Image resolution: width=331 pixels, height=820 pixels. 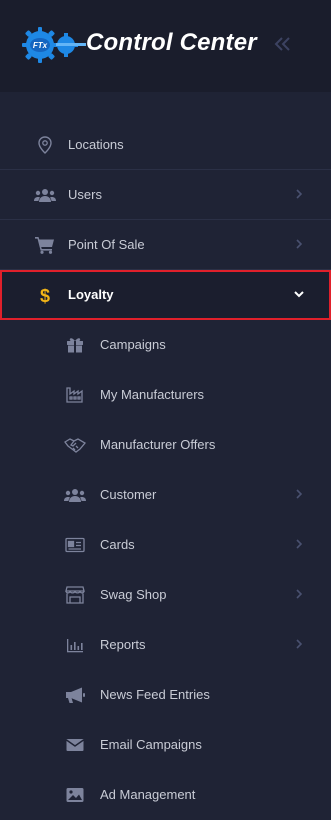 I want to click on subnav-item-label: Ad Management, so click(x=148, y=794).